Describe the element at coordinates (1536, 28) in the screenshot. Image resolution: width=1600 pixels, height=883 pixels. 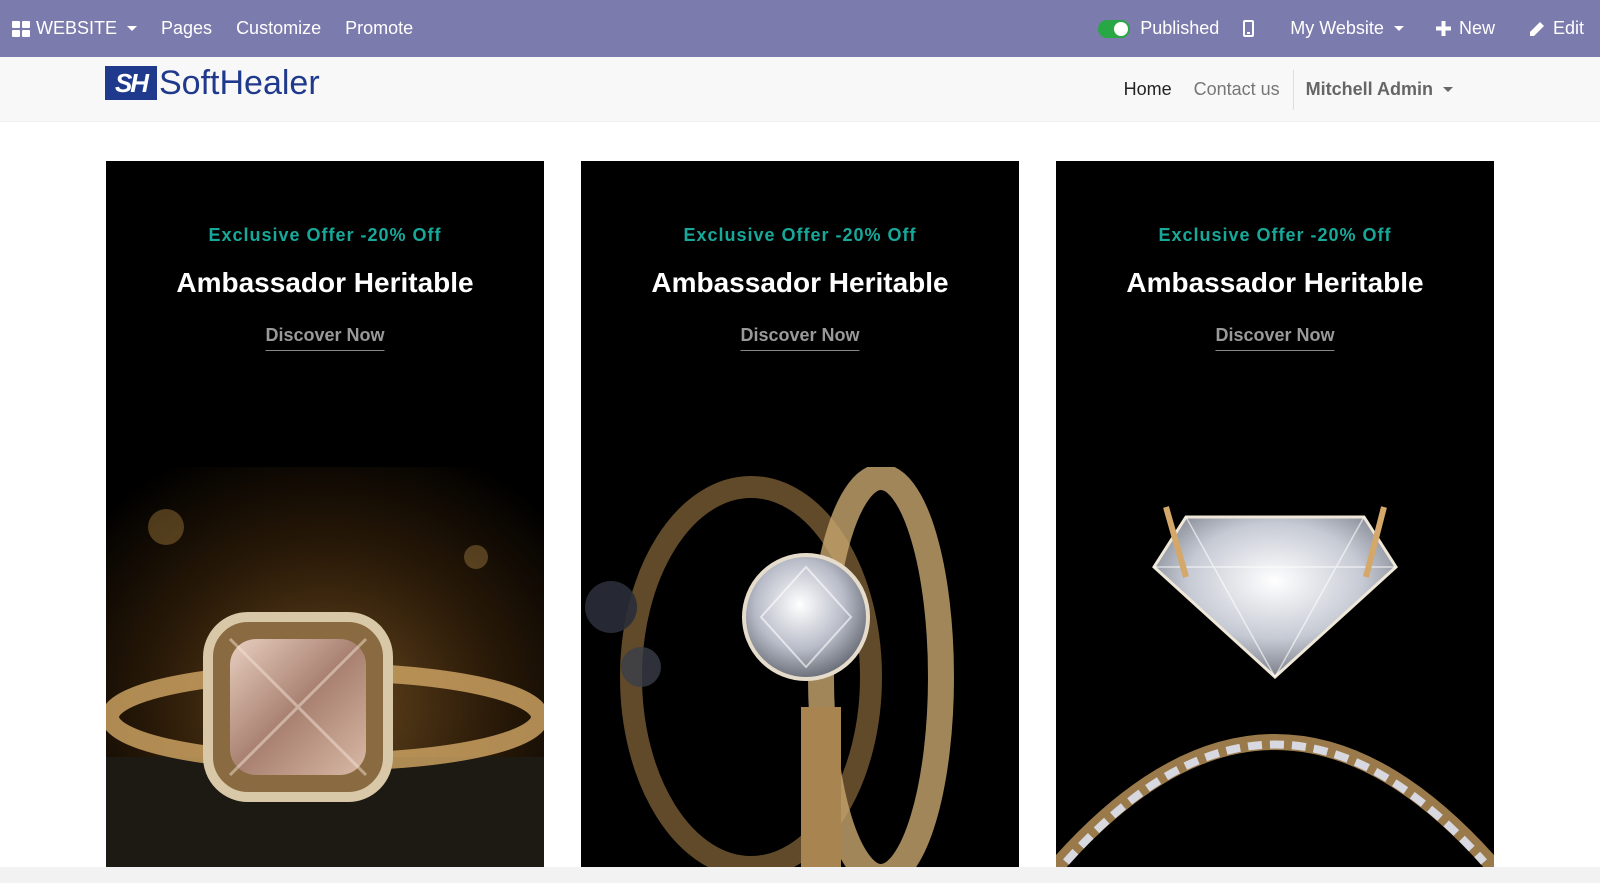
I see `pencil-icon` at that location.